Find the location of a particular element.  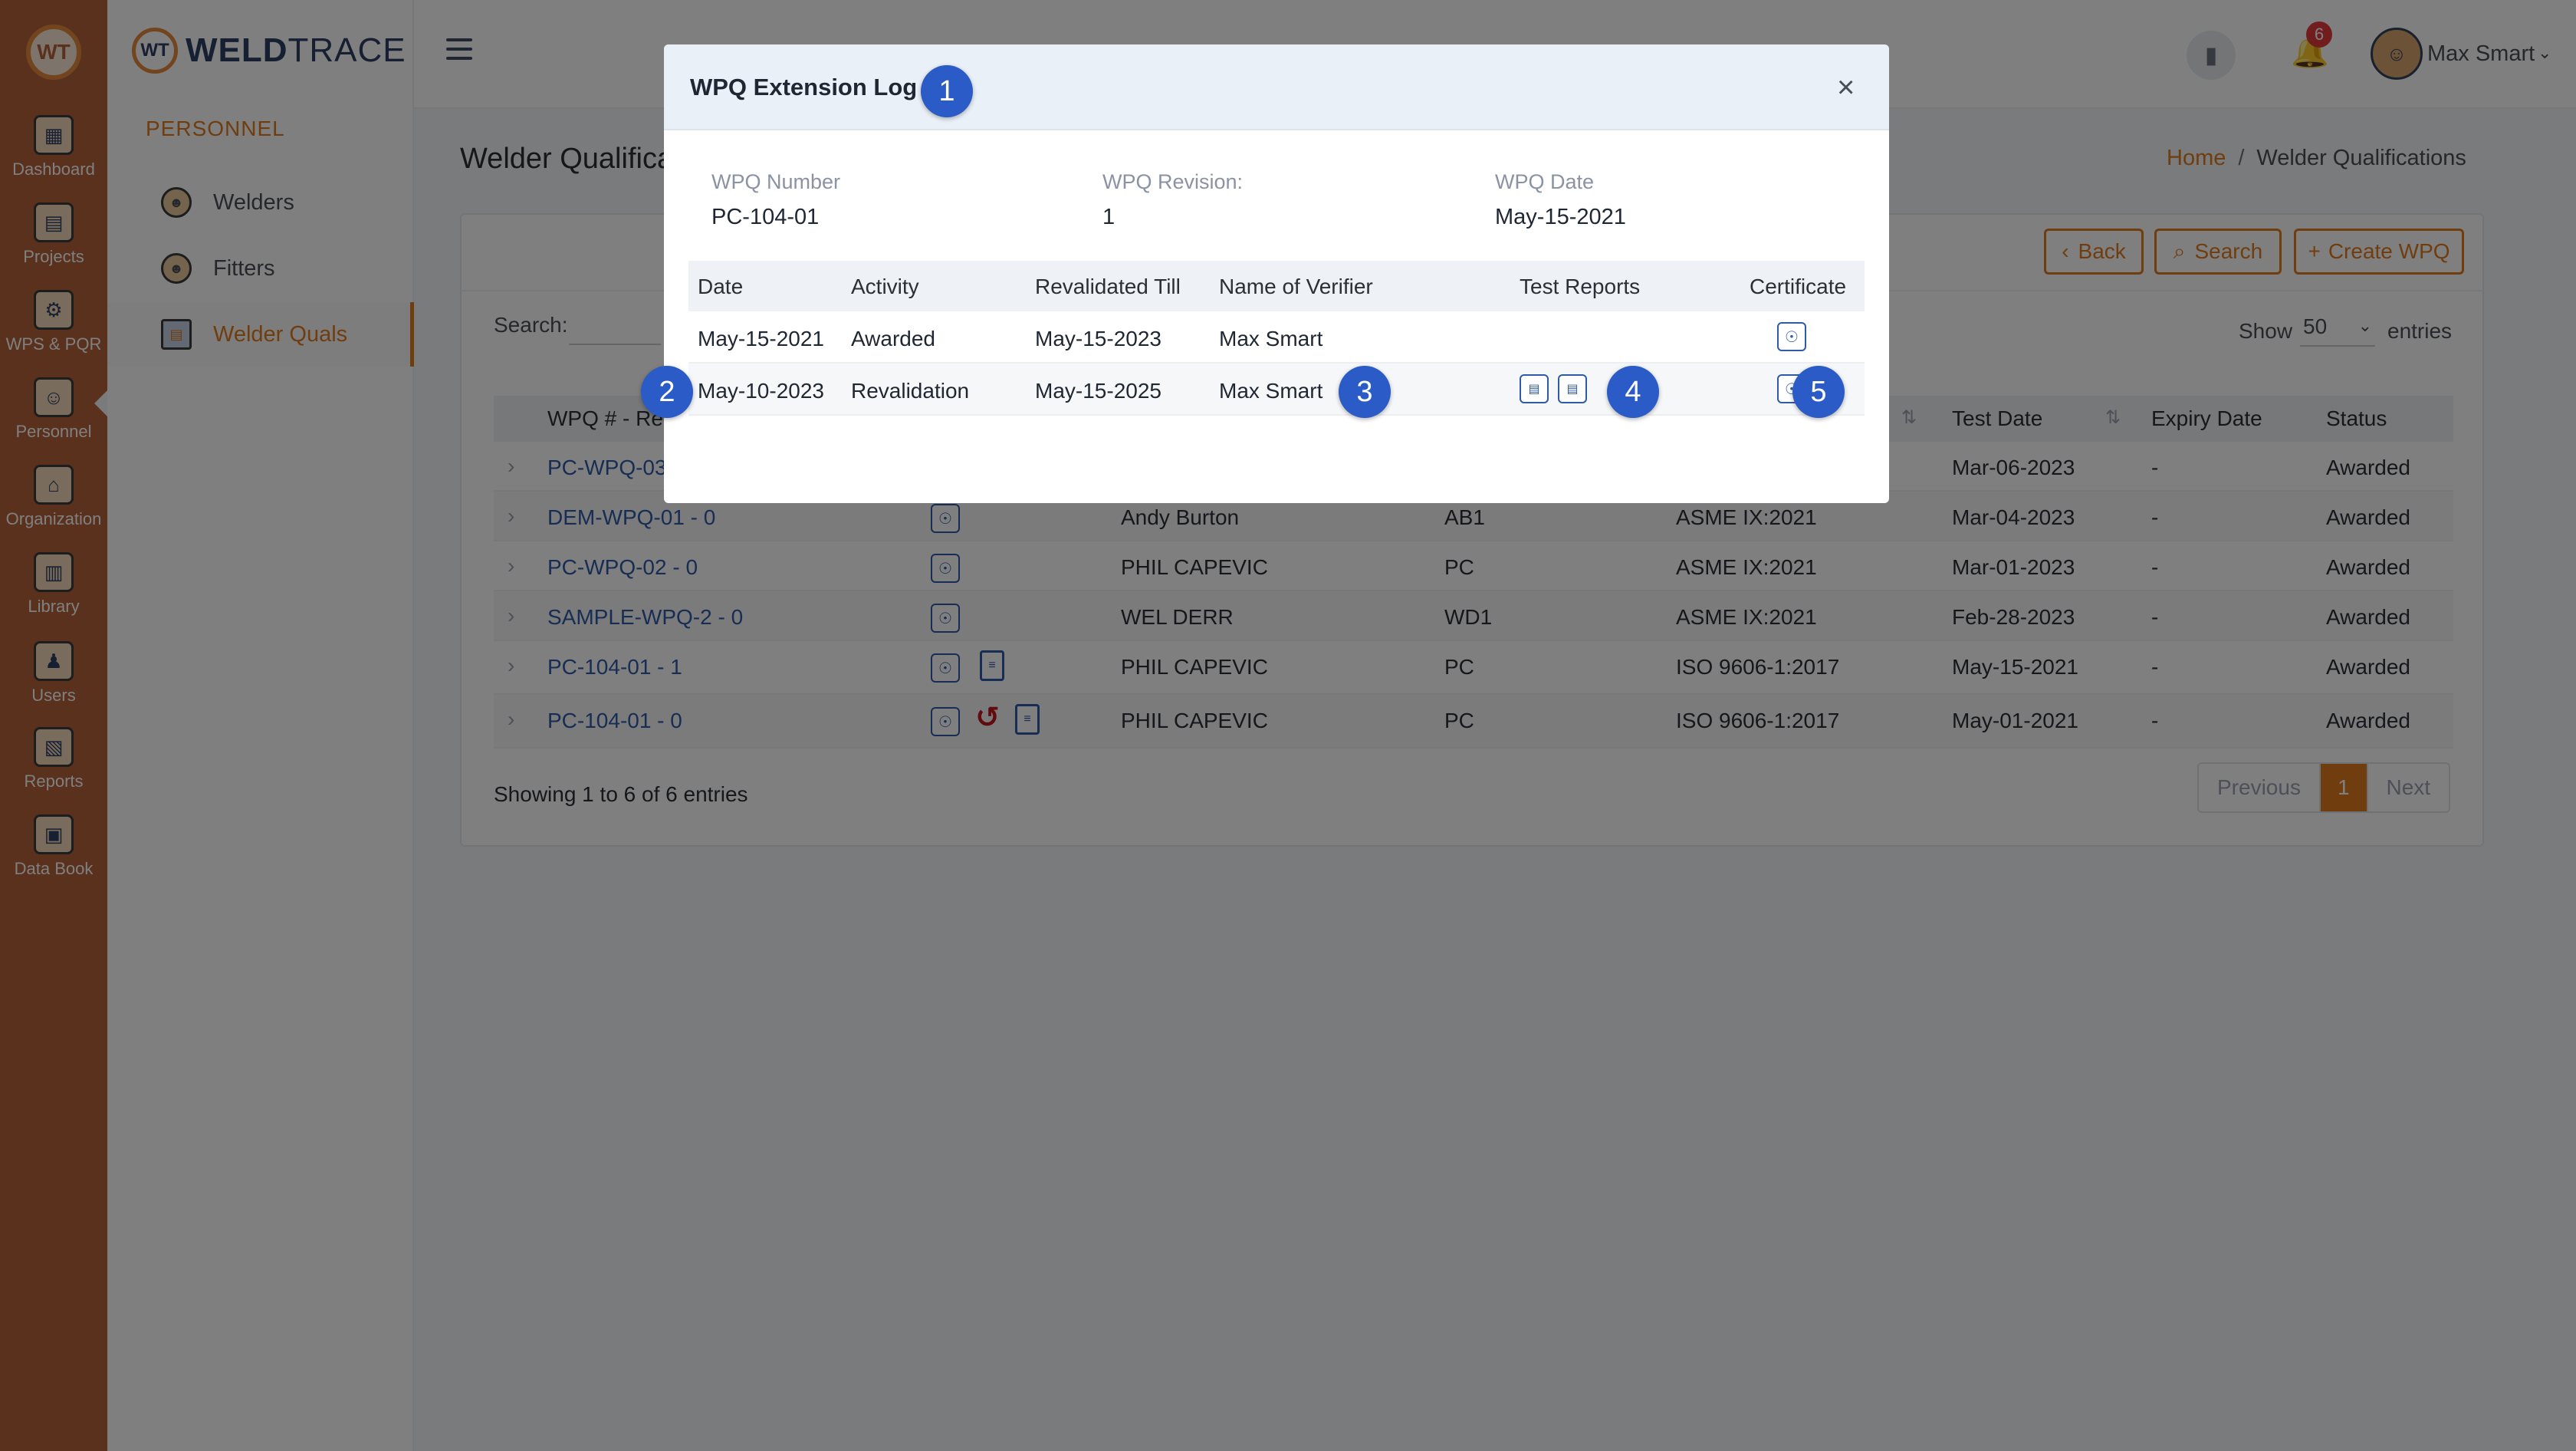

step-marker-1: 1 is located at coordinates (947, 91).